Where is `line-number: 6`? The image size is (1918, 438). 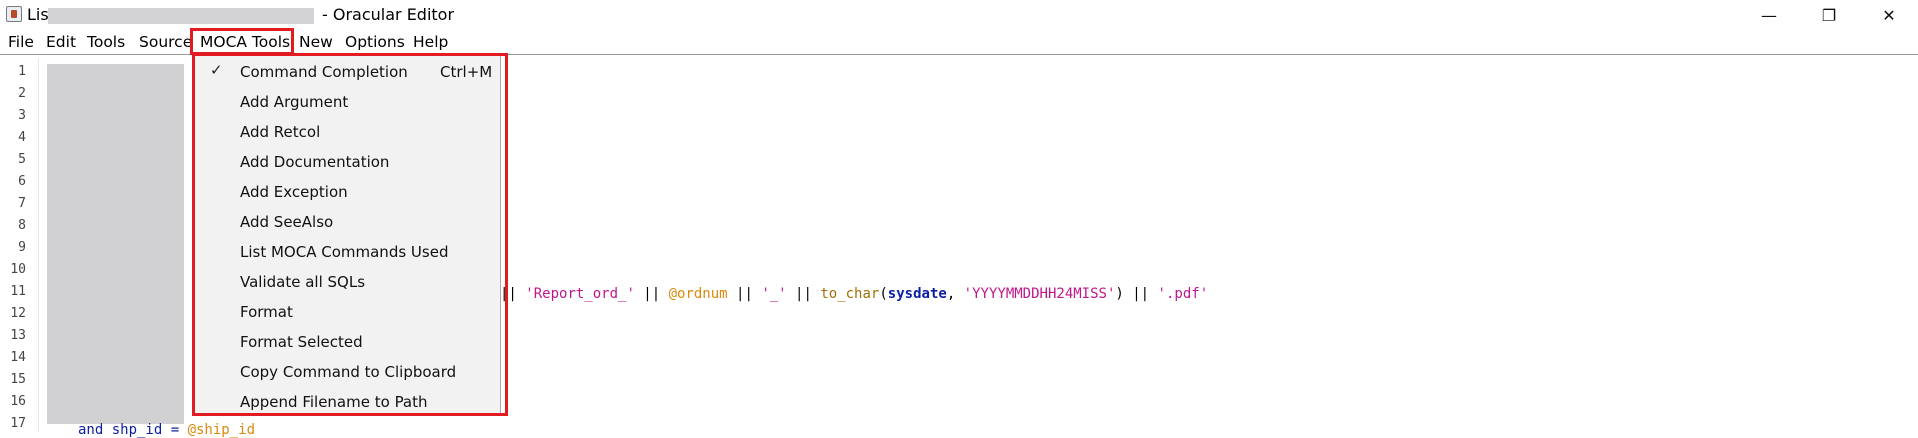 line-number: 6 is located at coordinates (22, 181).